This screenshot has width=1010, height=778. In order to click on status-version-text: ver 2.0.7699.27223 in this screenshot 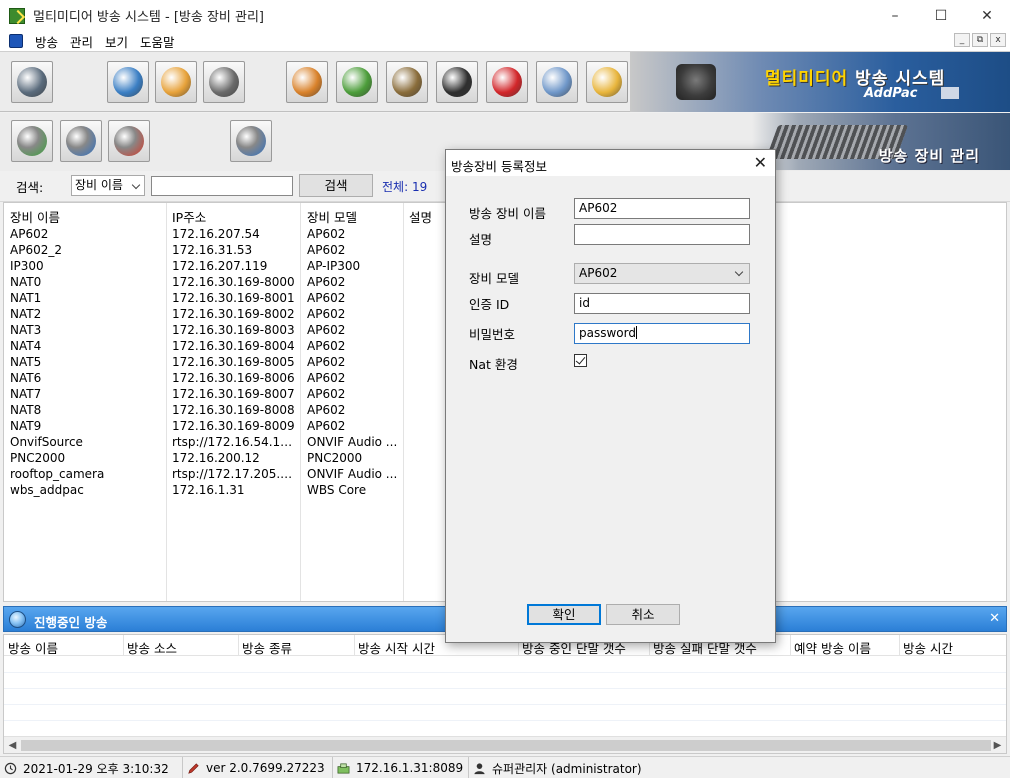, I will do `click(265, 768)`.